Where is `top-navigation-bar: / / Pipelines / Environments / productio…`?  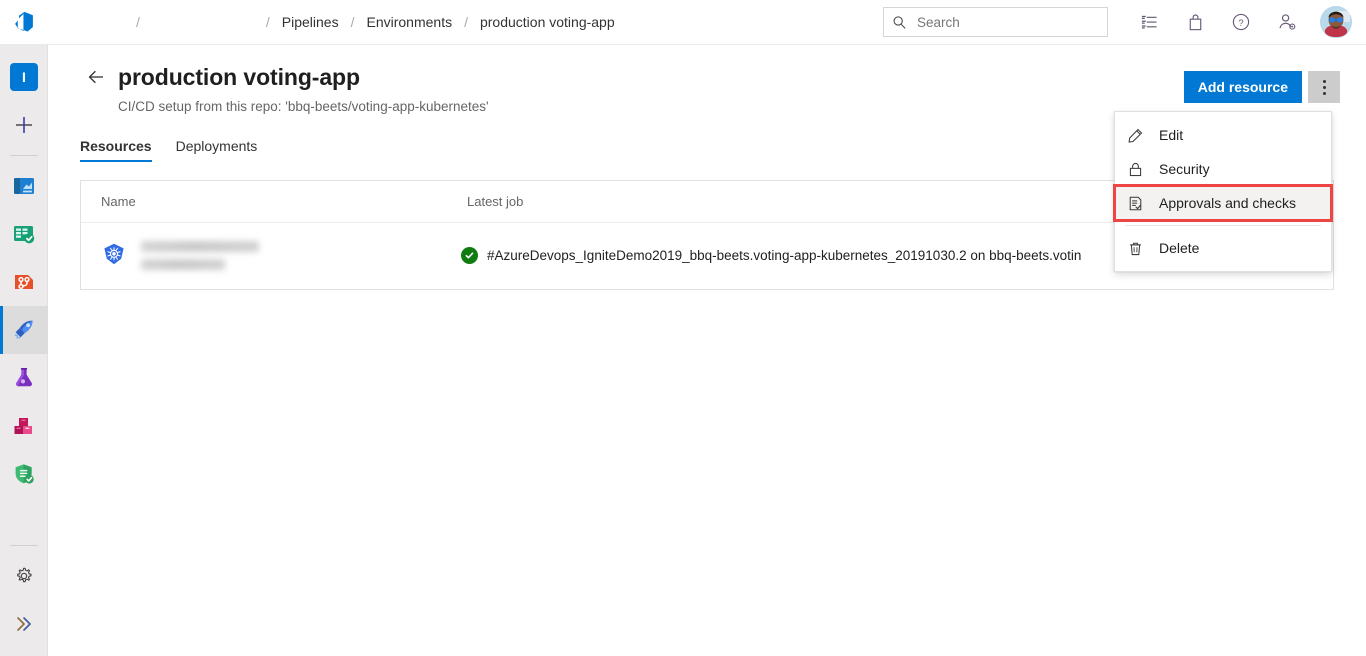 top-navigation-bar: / / Pipelines / Environments / productio… is located at coordinates (683, 22).